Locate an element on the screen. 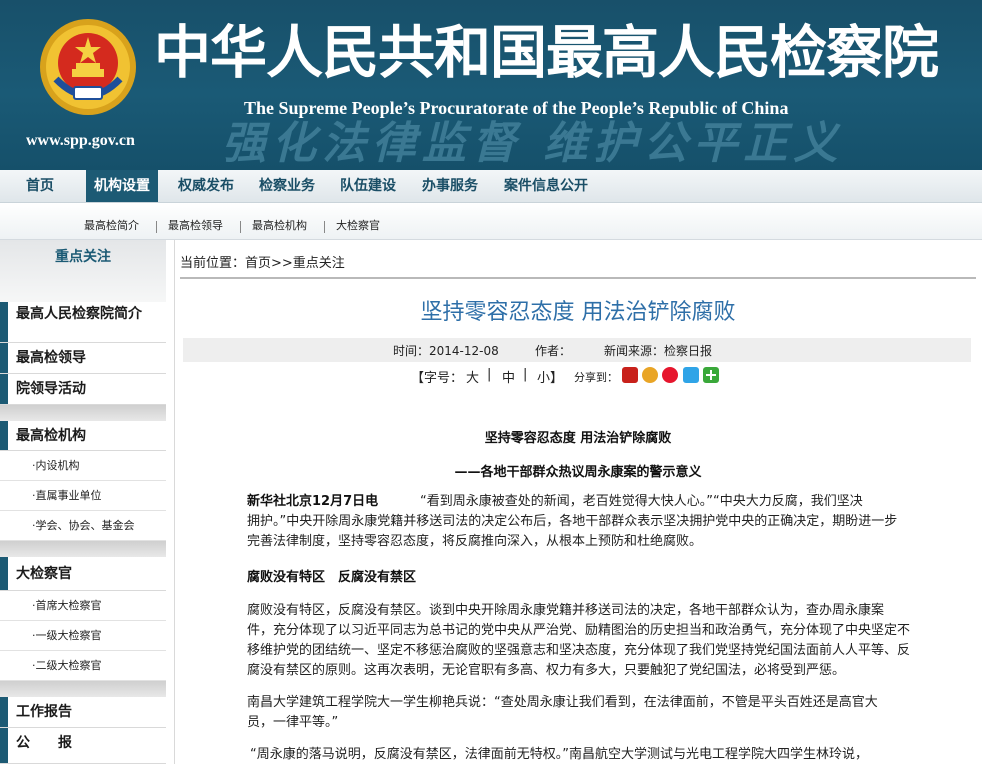 The width and height of the screenshot is (982, 764). sidebar-item-label: 最高人民检察院简介 is located at coordinates (79, 314).